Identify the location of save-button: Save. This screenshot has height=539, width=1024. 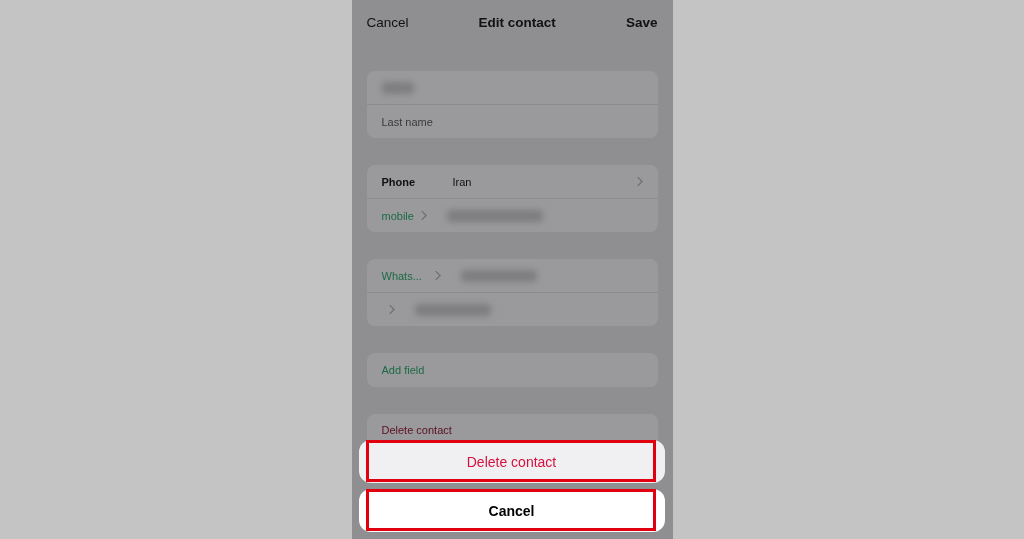
(641, 22).